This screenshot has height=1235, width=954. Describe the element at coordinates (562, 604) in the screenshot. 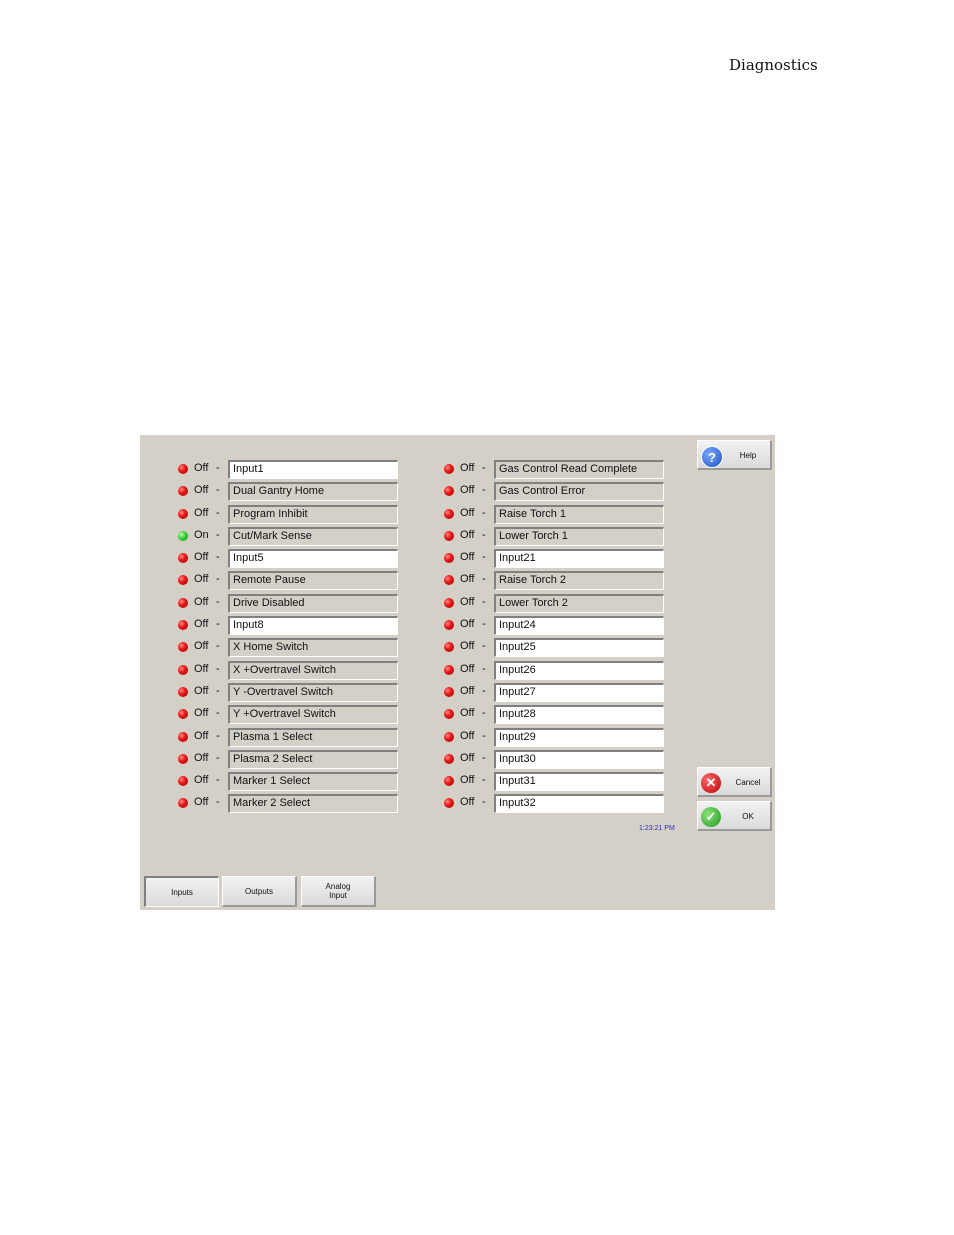

I see `input-row: Off - Lower Torch 2` at that location.